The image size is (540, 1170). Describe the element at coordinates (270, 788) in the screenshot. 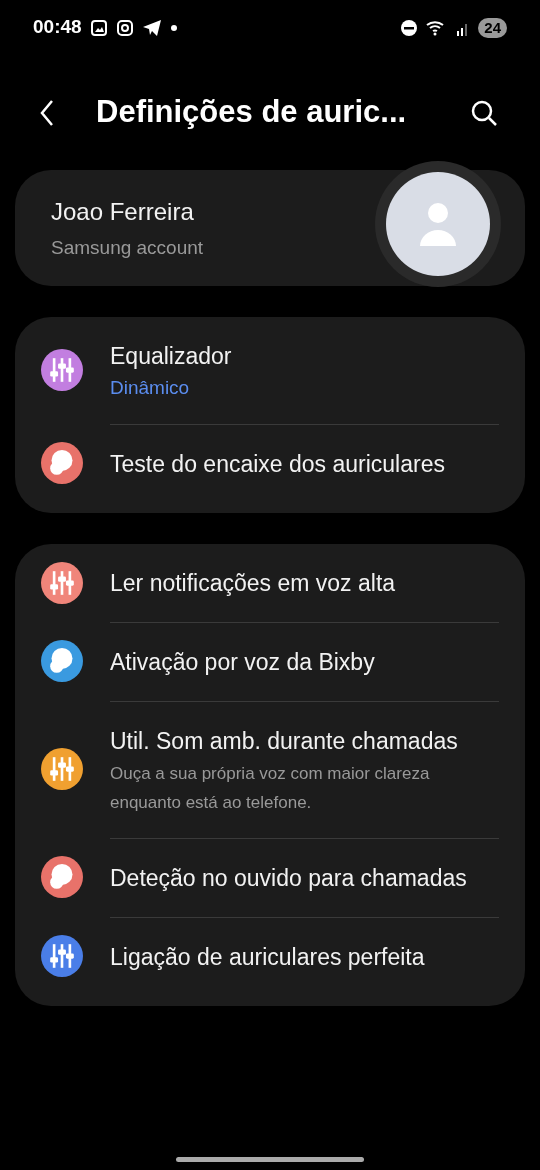

I see `item-description: Ouça a sua própria voz com maior clareza enquanto está ao telefone.` at that location.